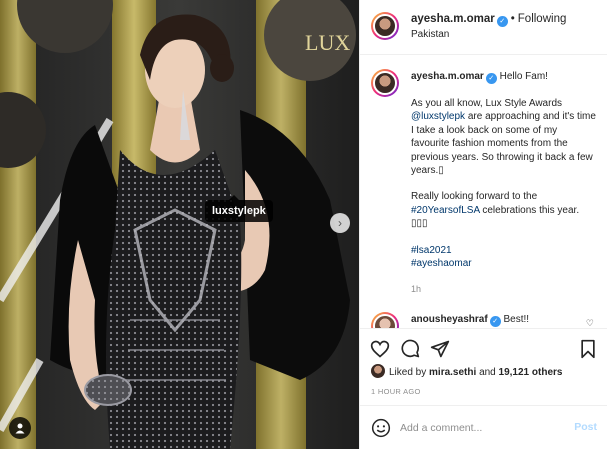 Image resolution: width=607 pixels, height=449 pixels. What do you see at coordinates (385, 83) in the screenshot?
I see `caption-author-avatar` at bounding box center [385, 83].